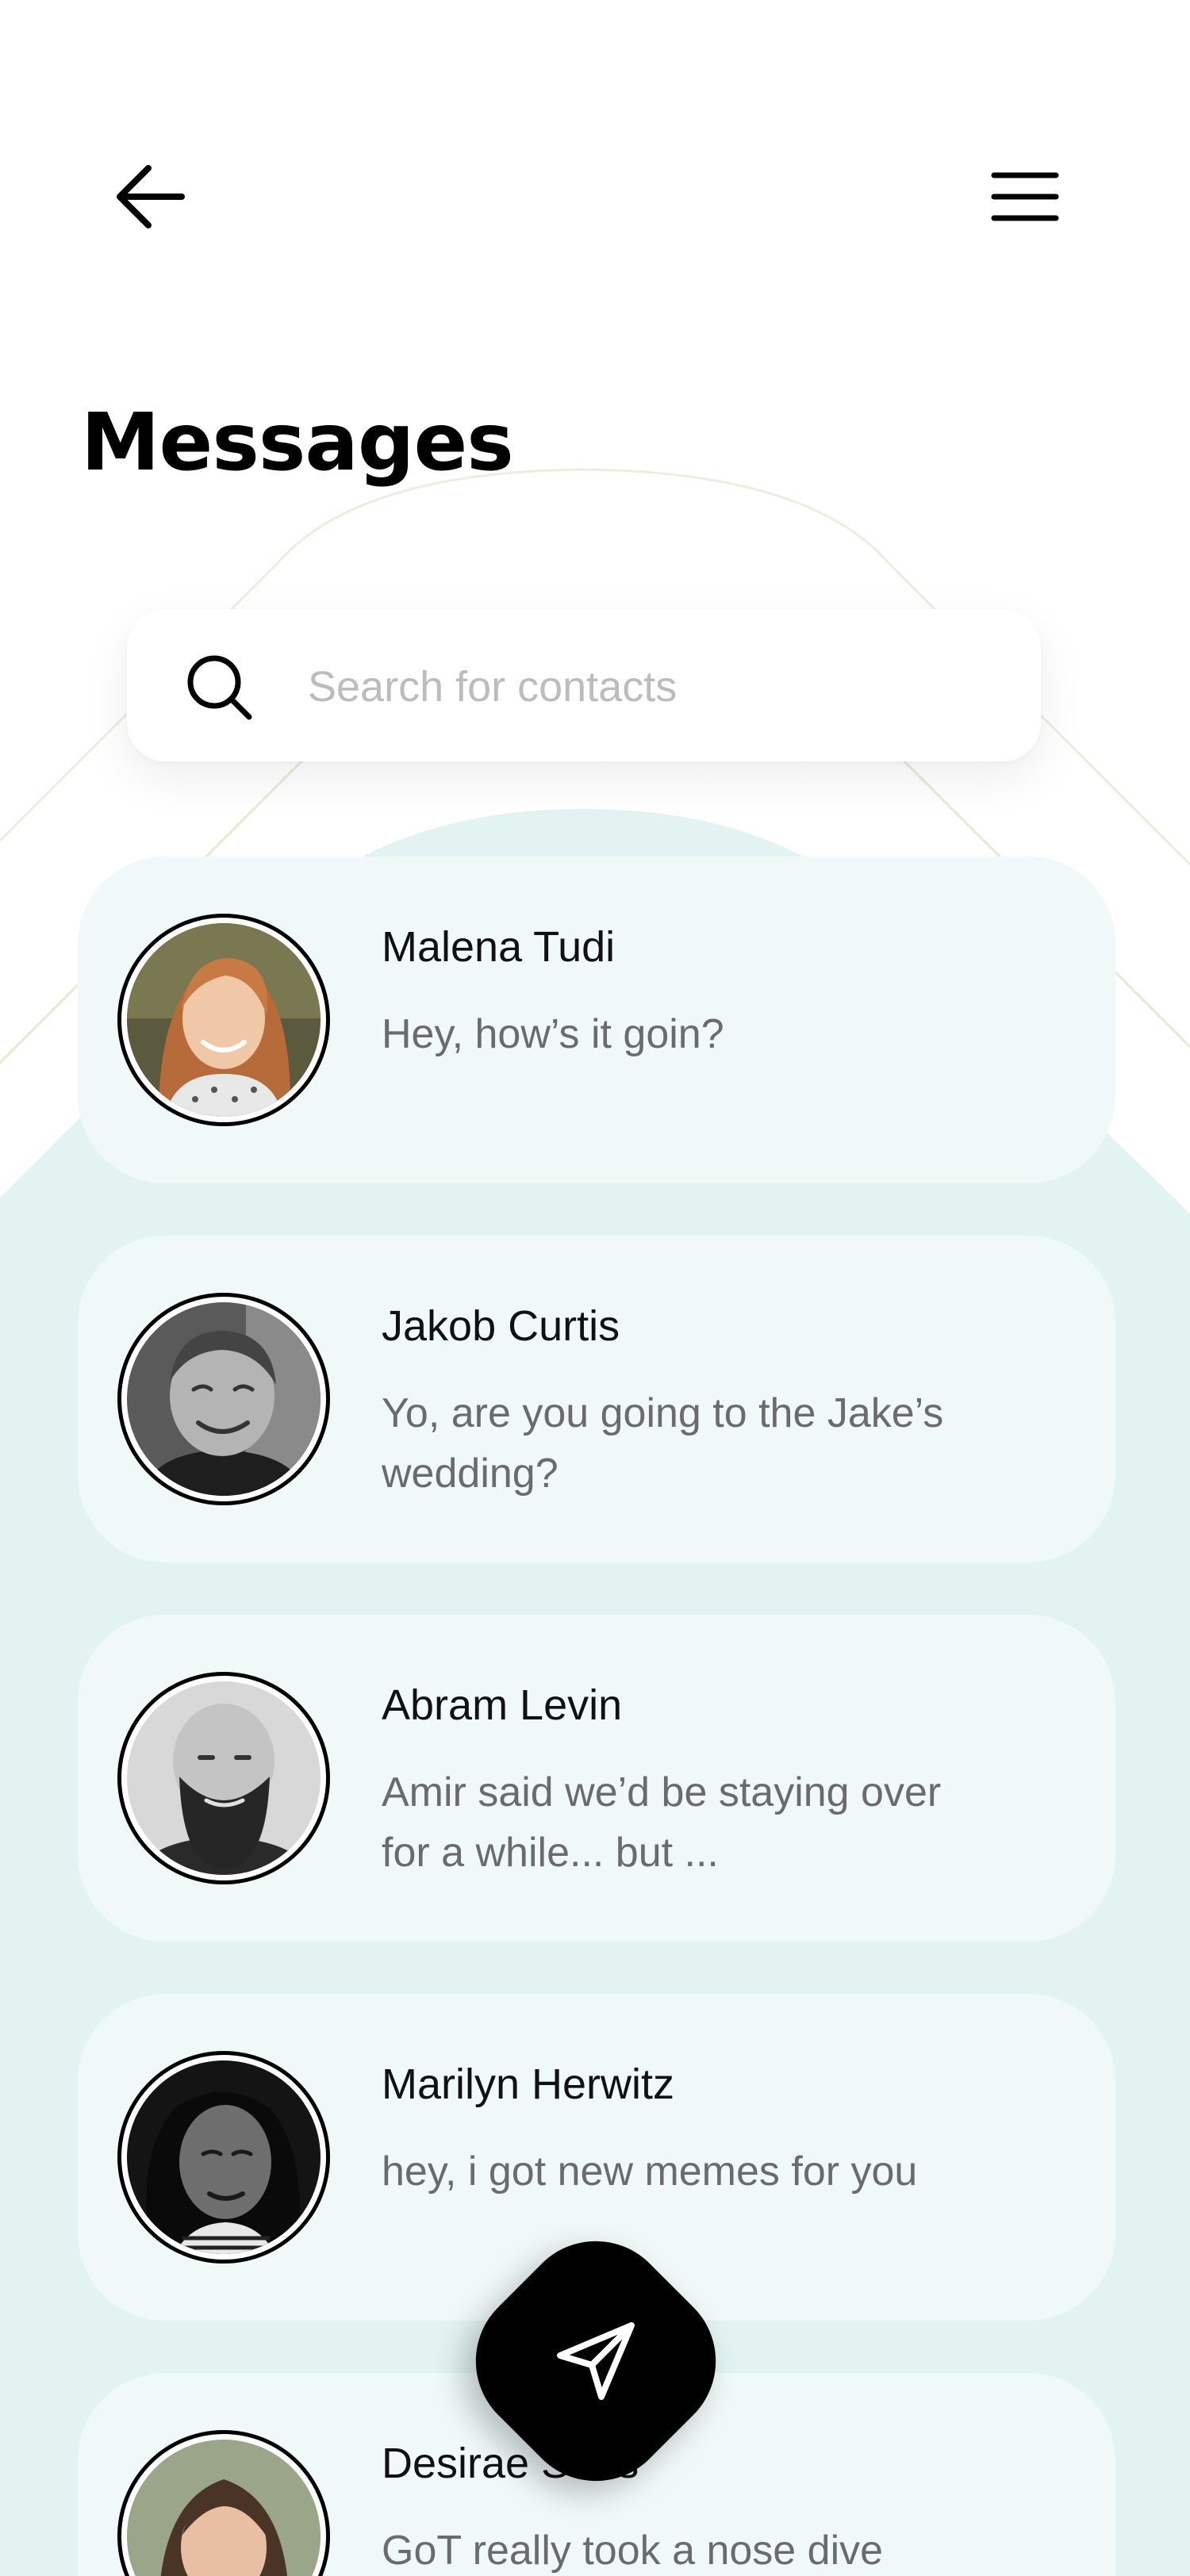 The image size is (1190, 2576). I want to click on hamburger-menu-icon, so click(1025, 197).